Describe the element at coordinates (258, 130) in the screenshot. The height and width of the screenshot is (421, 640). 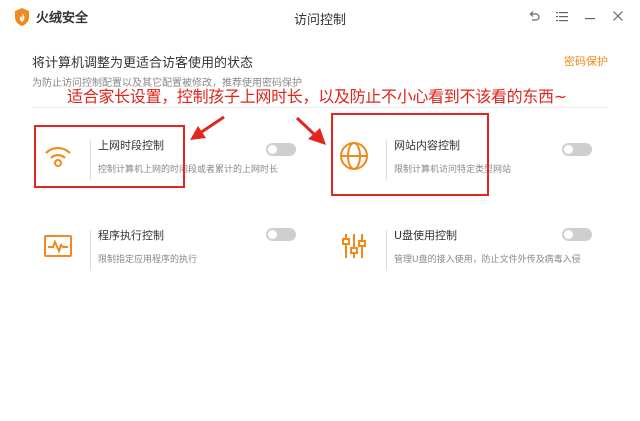
I see `annotation-arrows` at that location.